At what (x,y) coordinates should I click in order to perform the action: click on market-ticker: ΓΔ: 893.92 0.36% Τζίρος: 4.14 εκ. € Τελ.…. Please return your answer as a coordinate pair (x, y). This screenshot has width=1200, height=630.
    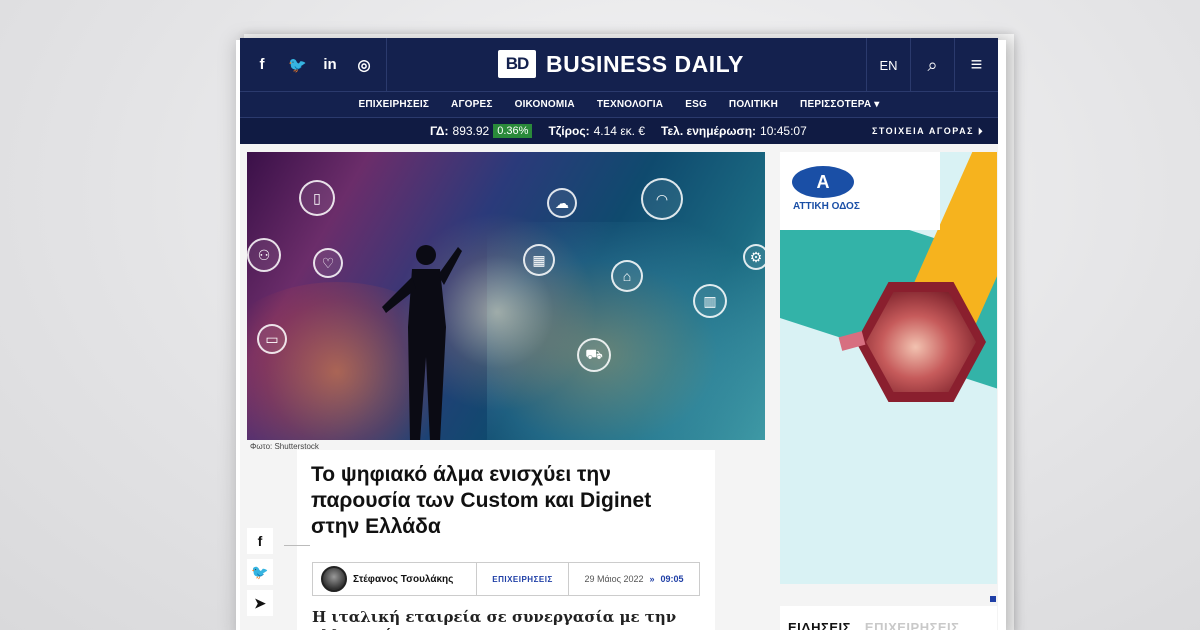
    Looking at the image, I should click on (619, 131).